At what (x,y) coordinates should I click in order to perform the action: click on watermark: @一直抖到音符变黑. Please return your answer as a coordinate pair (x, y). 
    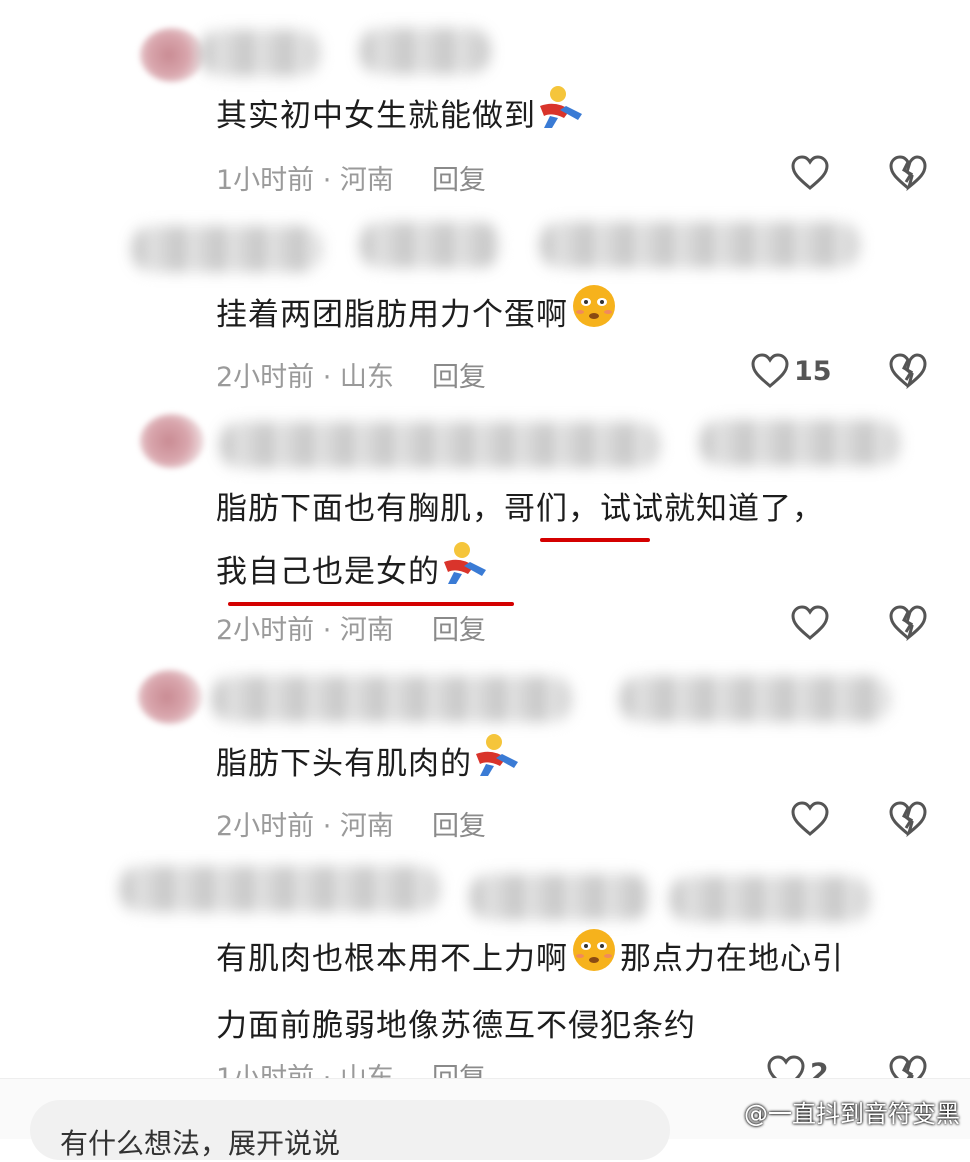
    Looking at the image, I should click on (852, 1114).